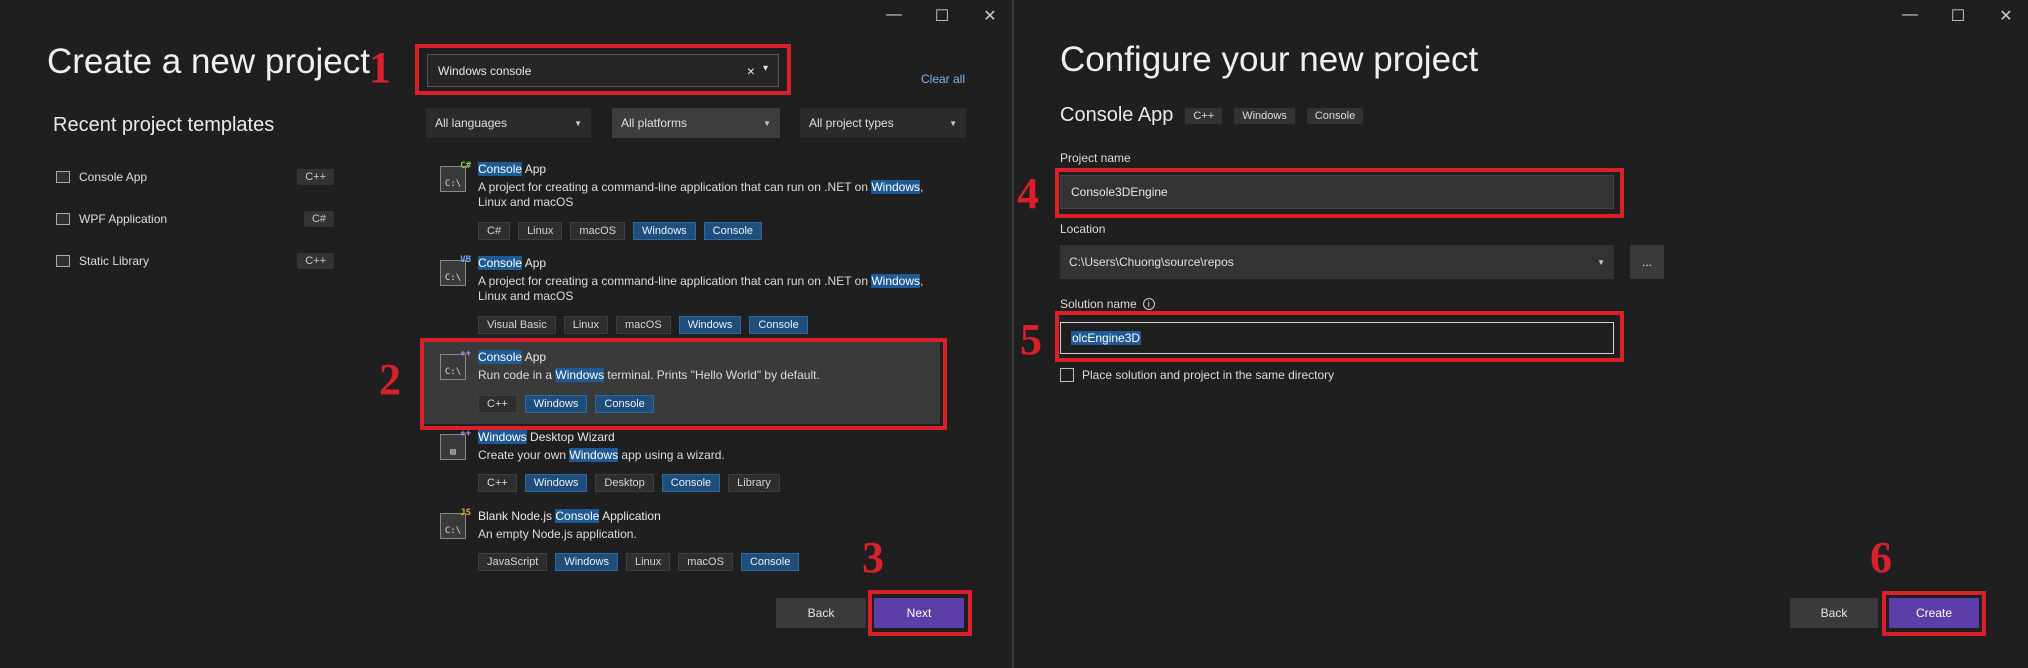  What do you see at coordinates (63, 261) in the screenshot?
I see `static-library-icon` at bounding box center [63, 261].